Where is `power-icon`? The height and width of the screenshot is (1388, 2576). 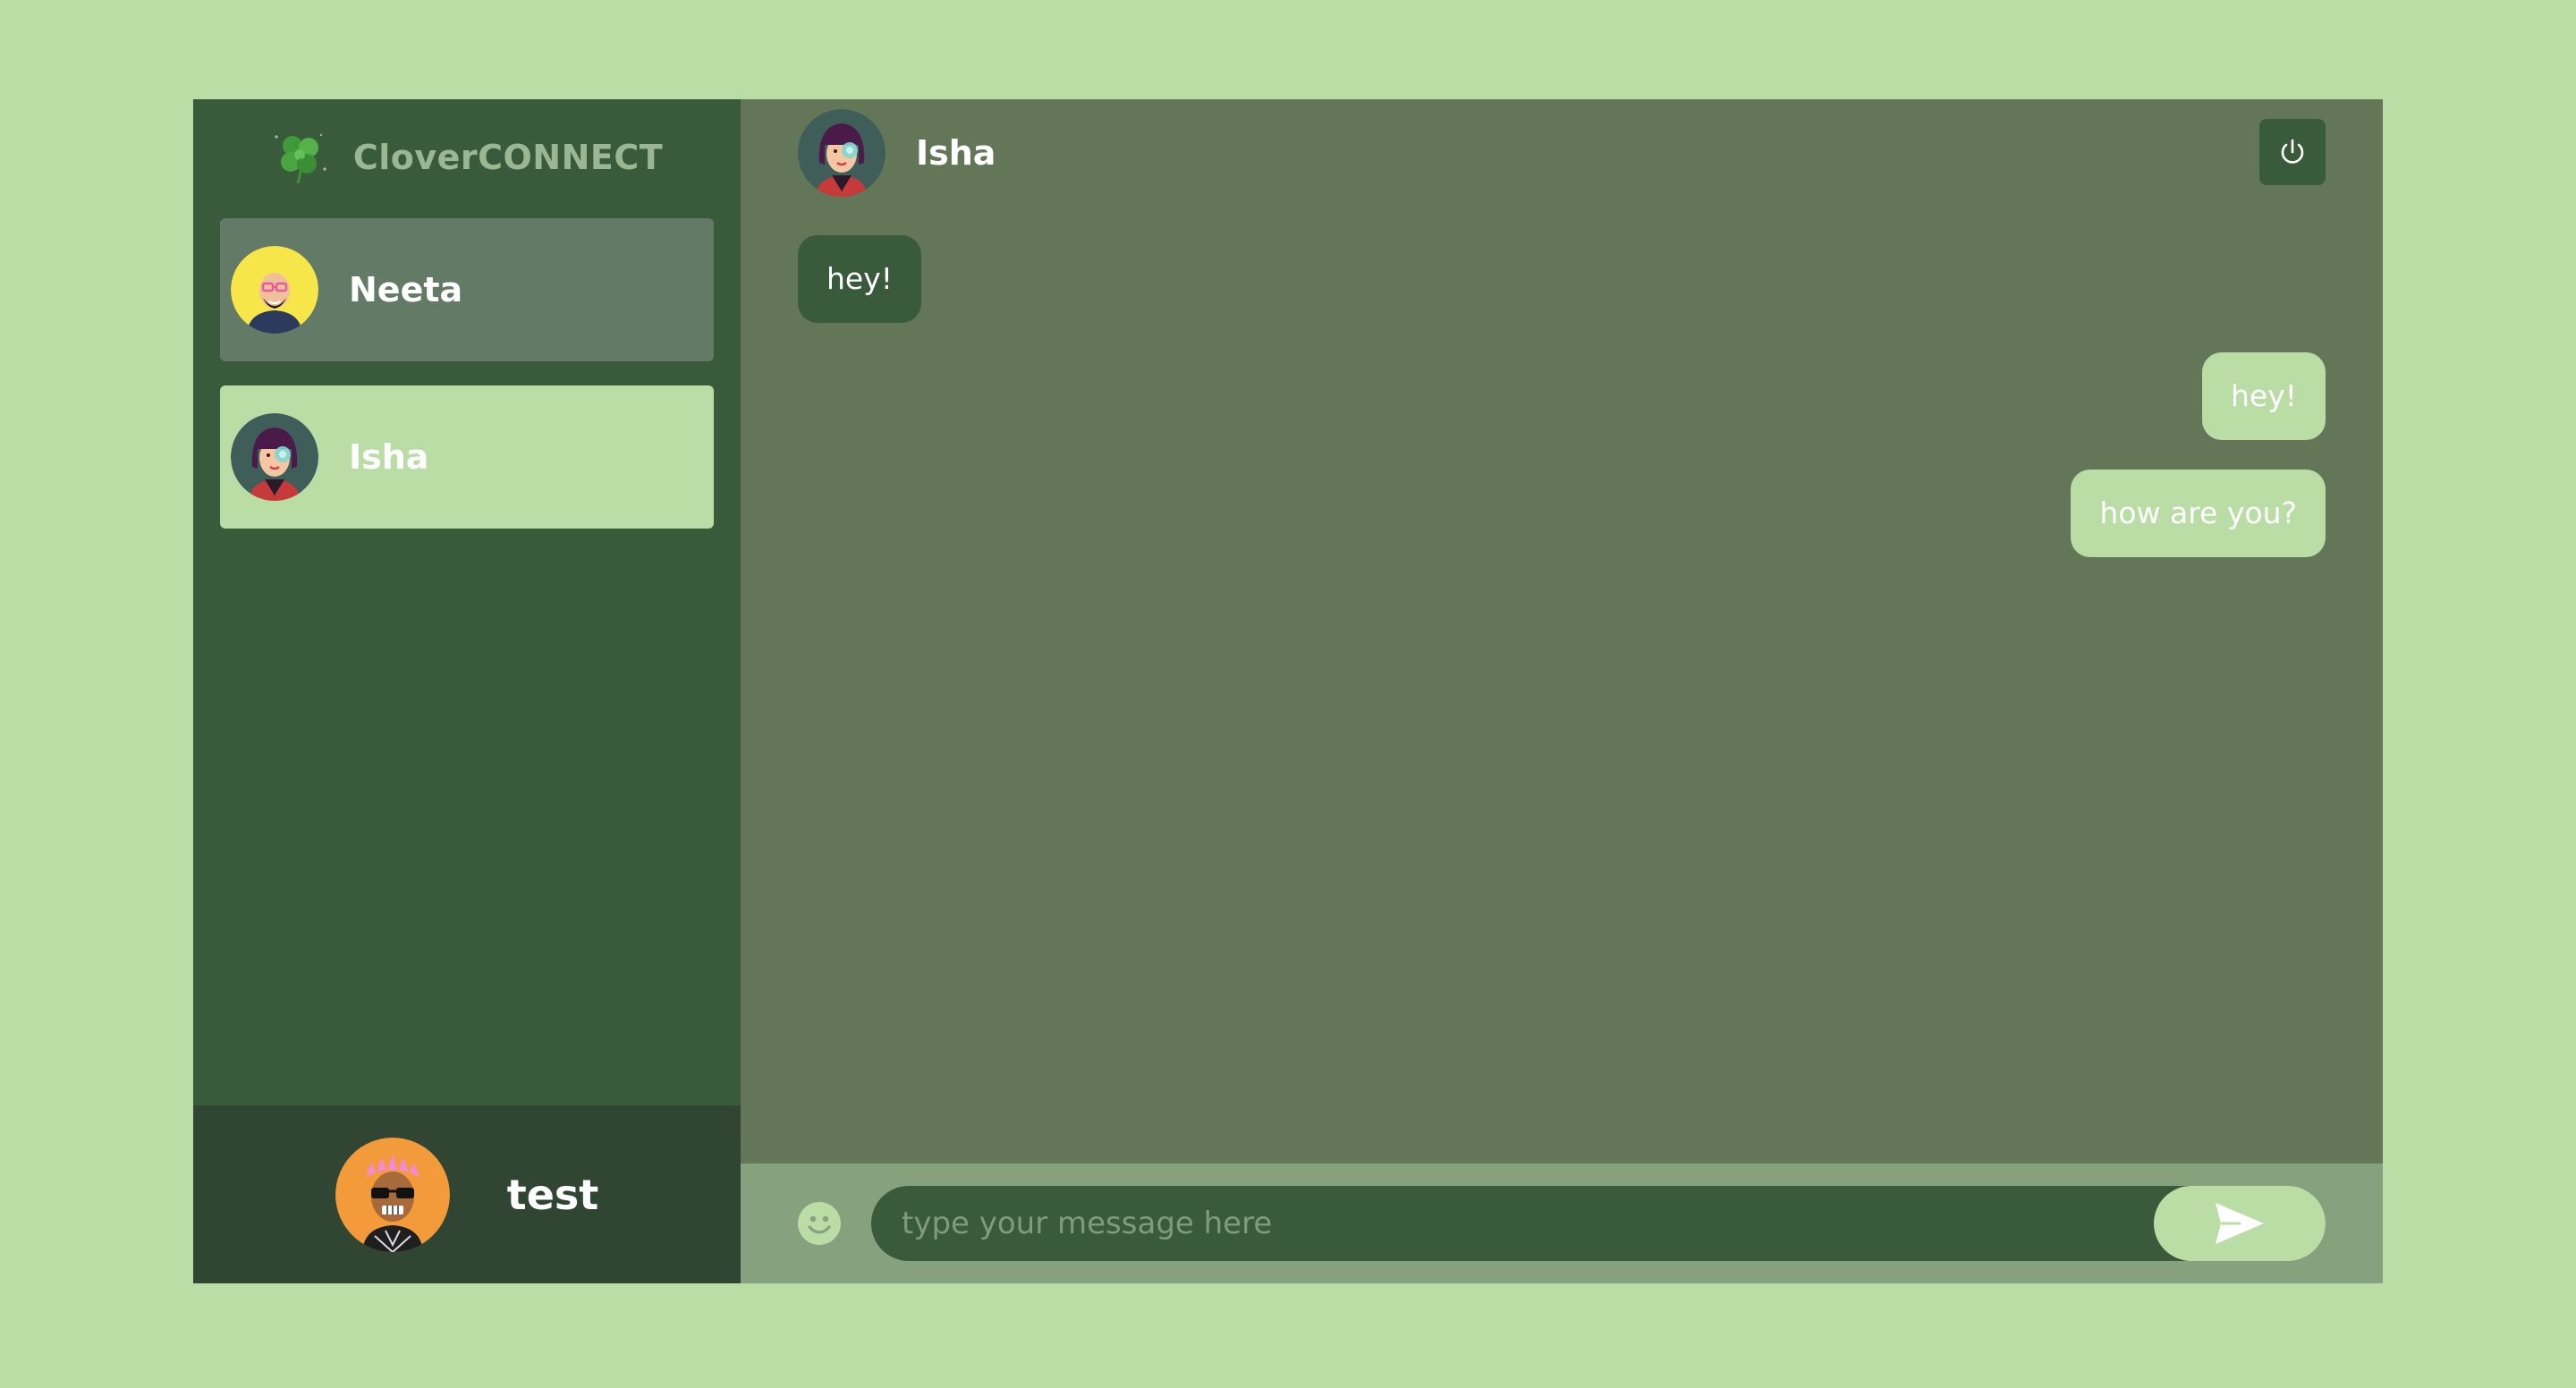 power-icon is located at coordinates (2292, 152).